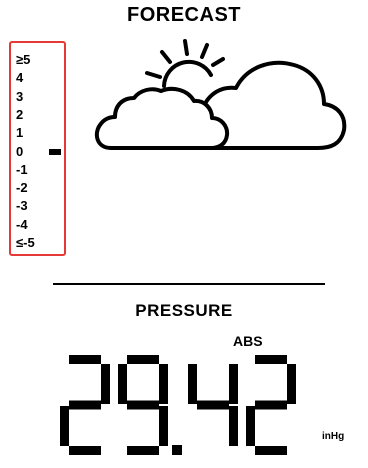 This screenshot has width=368, height=468. I want to click on pressure-mode-label: ABS, so click(248, 341).